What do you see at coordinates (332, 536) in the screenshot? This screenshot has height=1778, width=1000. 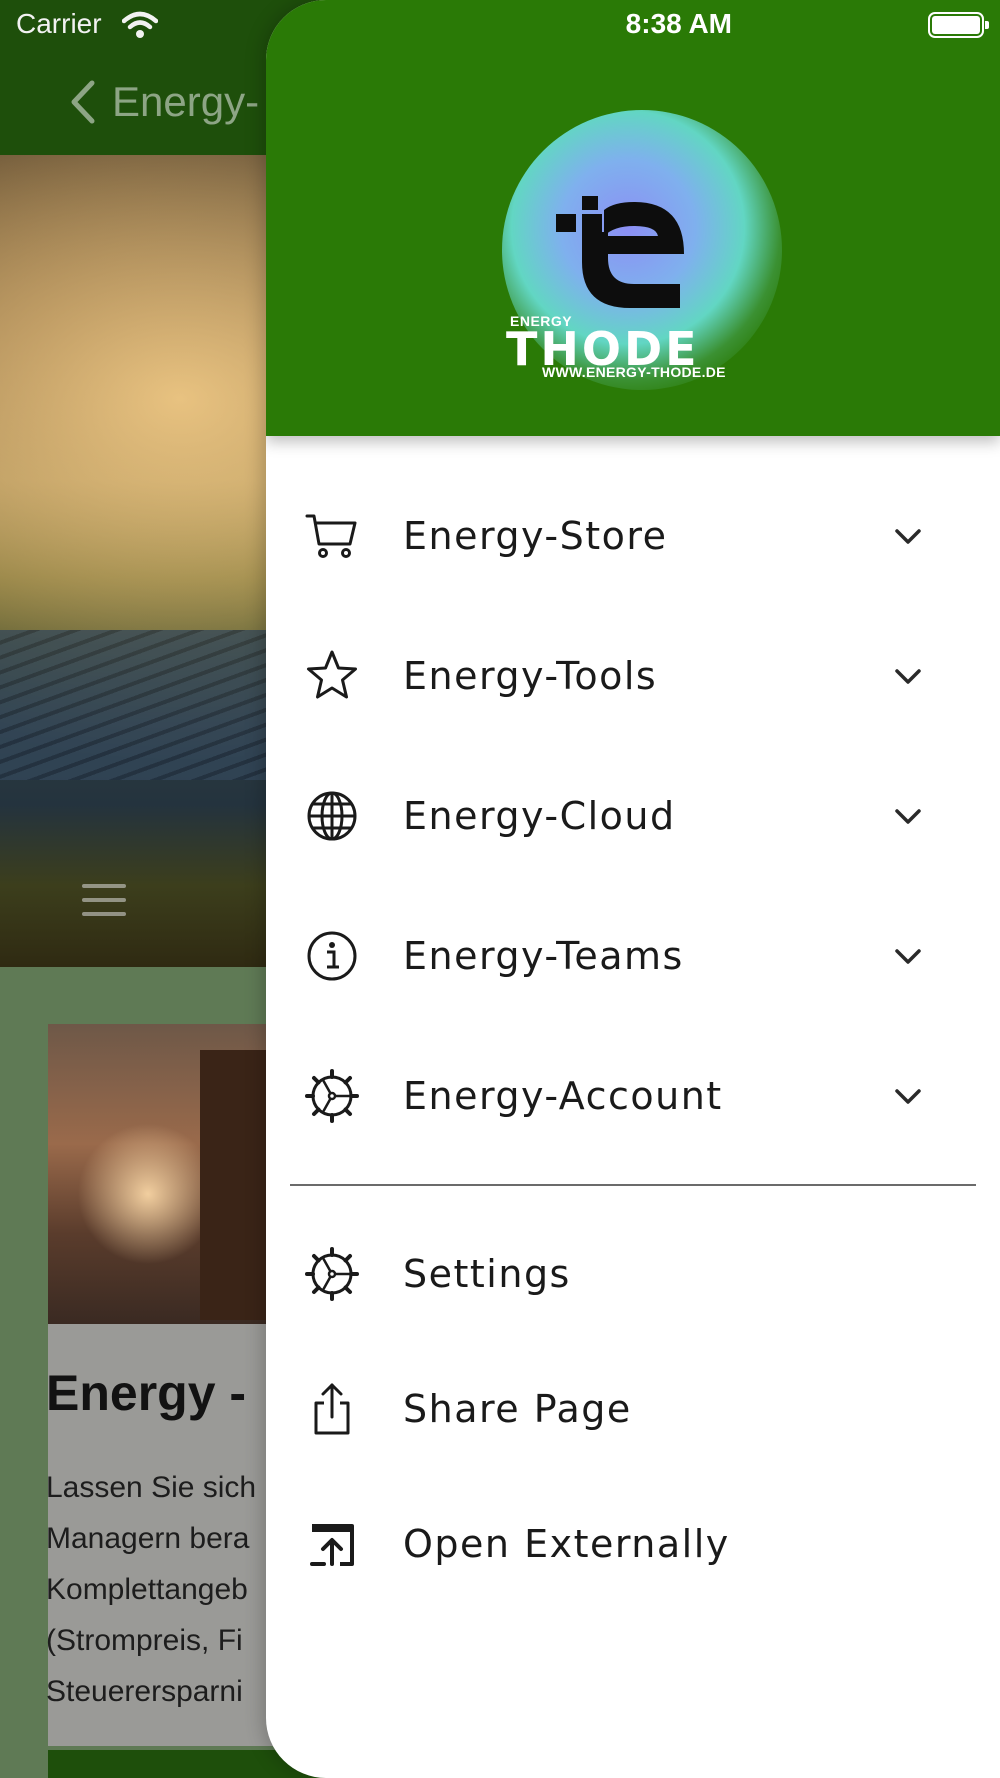 I see `cart-icon` at bounding box center [332, 536].